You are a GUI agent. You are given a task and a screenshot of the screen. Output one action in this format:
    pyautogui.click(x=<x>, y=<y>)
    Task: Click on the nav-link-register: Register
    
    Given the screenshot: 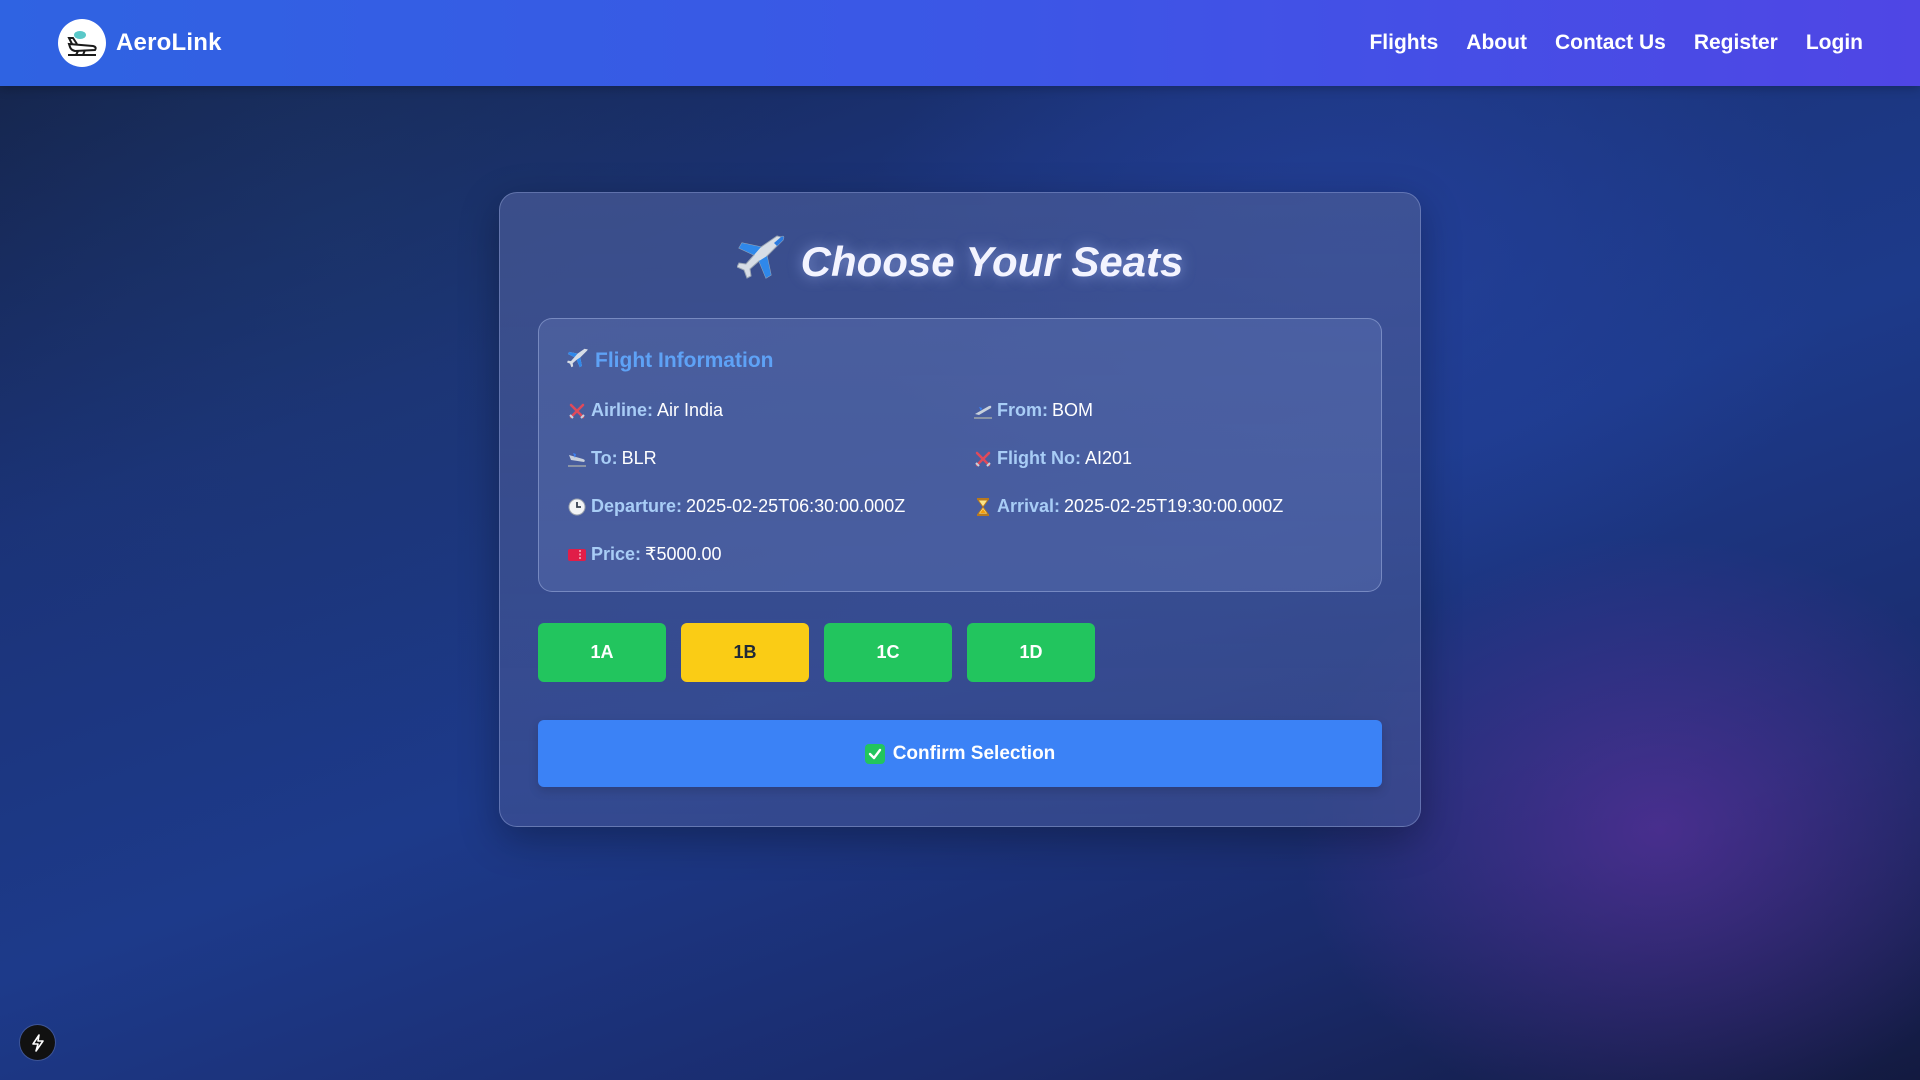 What is the action you would take?
    pyautogui.click(x=1736, y=43)
    